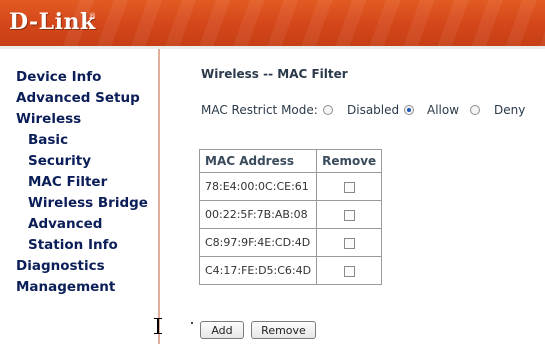  What do you see at coordinates (274, 74) in the screenshot?
I see `page-title: Wireless -- MAC Filter` at bounding box center [274, 74].